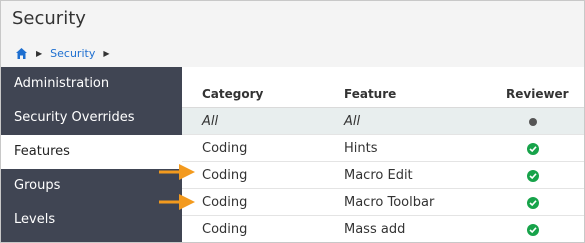 The width and height of the screenshot is (585, 243). What do you see at coordinates (91, 220) in the screenshot?
I see `sidebar-item-levels: Levels` at bounding box center [91, 220].